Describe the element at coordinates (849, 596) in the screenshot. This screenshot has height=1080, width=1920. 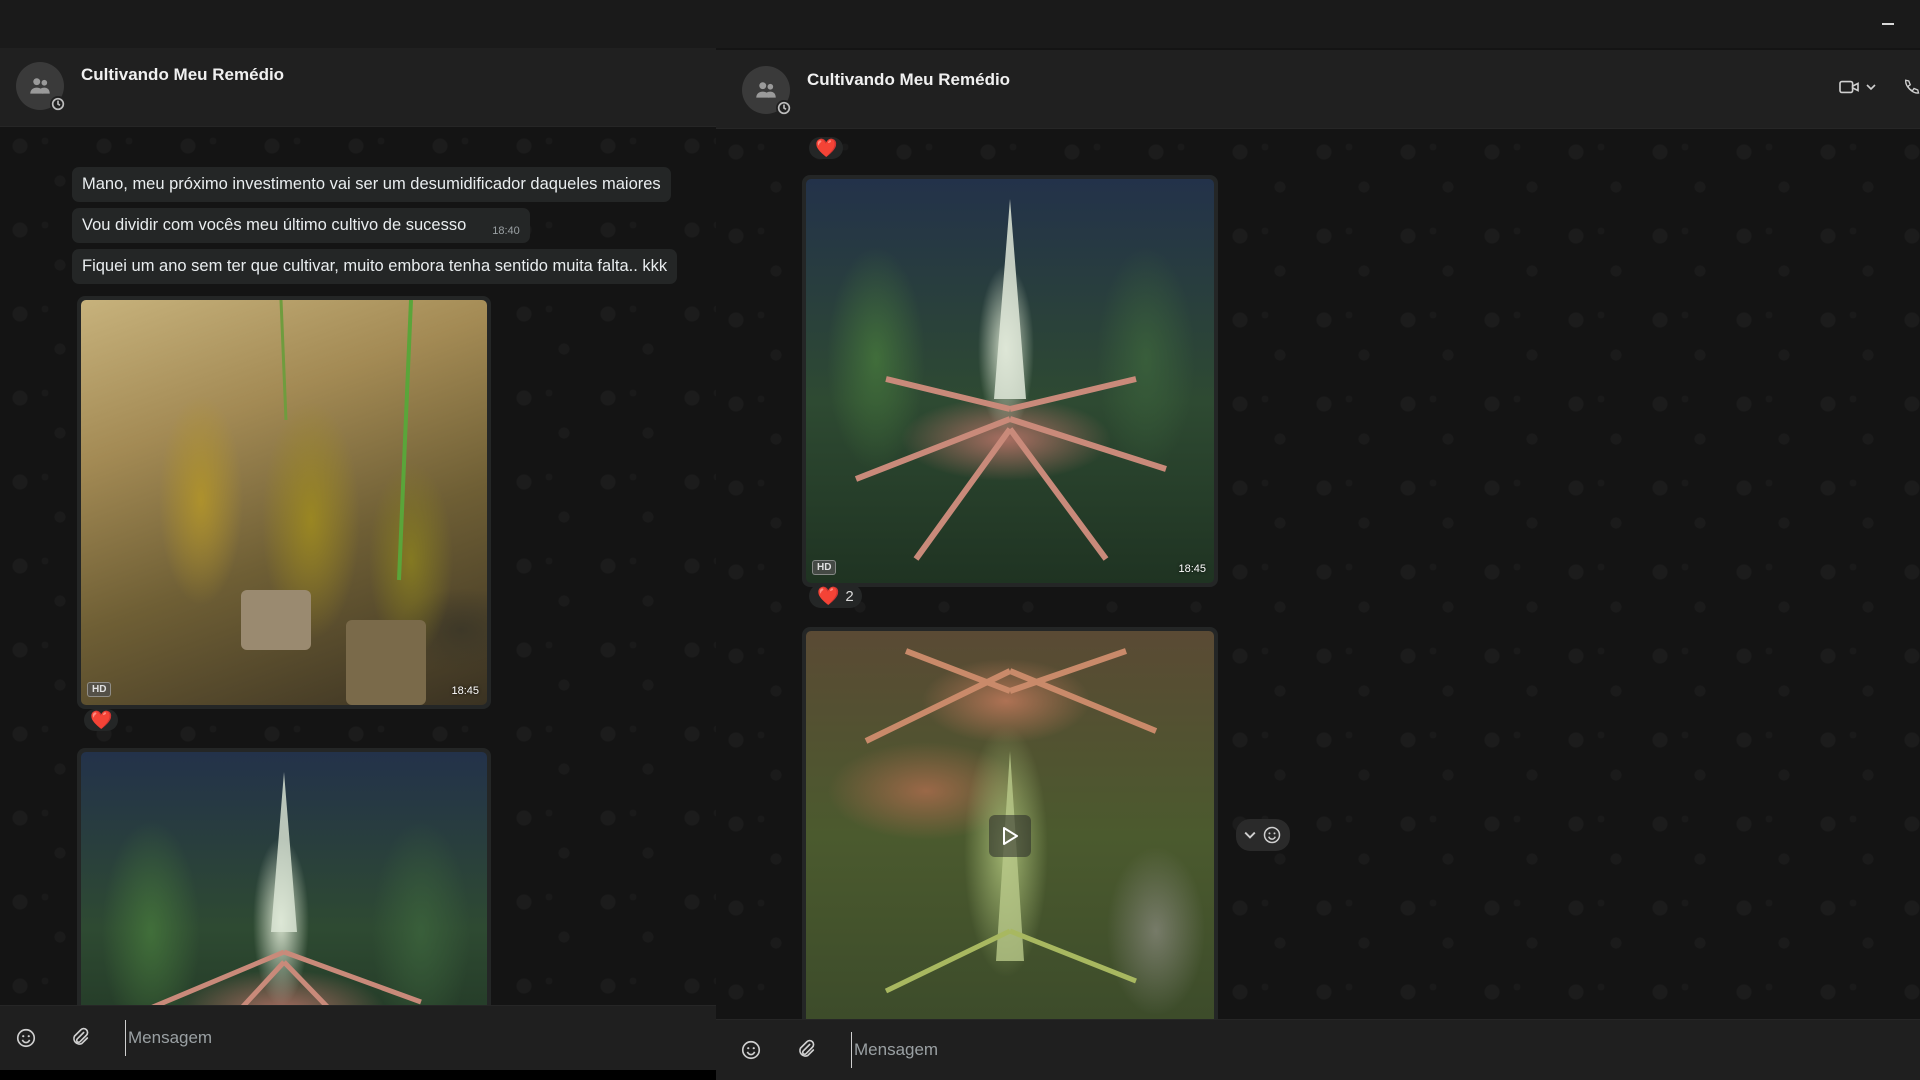
I see `reaction-count: 2` at that location.